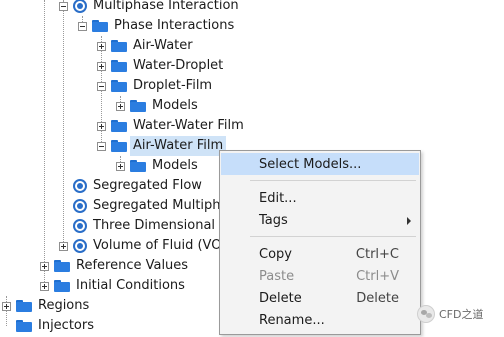 This screenshot has height=337, width=504. Describe the element at coordinates (66, 325) in the screenshot. I see `tree-label: Injectors` at that location.